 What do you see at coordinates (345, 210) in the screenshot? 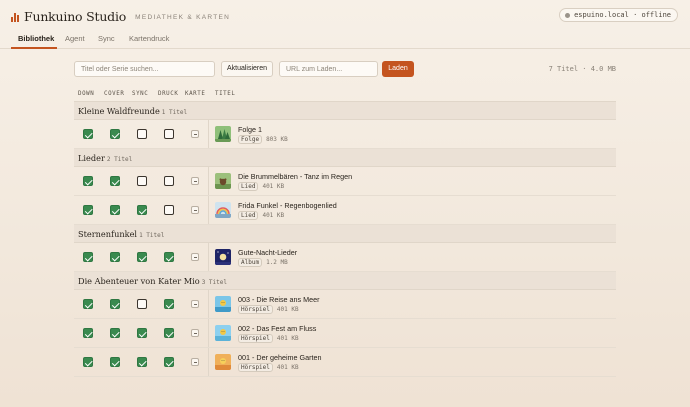
I see `table-row: Frida Funkel - Regenbogenlied Lied 401 KB` at bounding box center [345, 210].